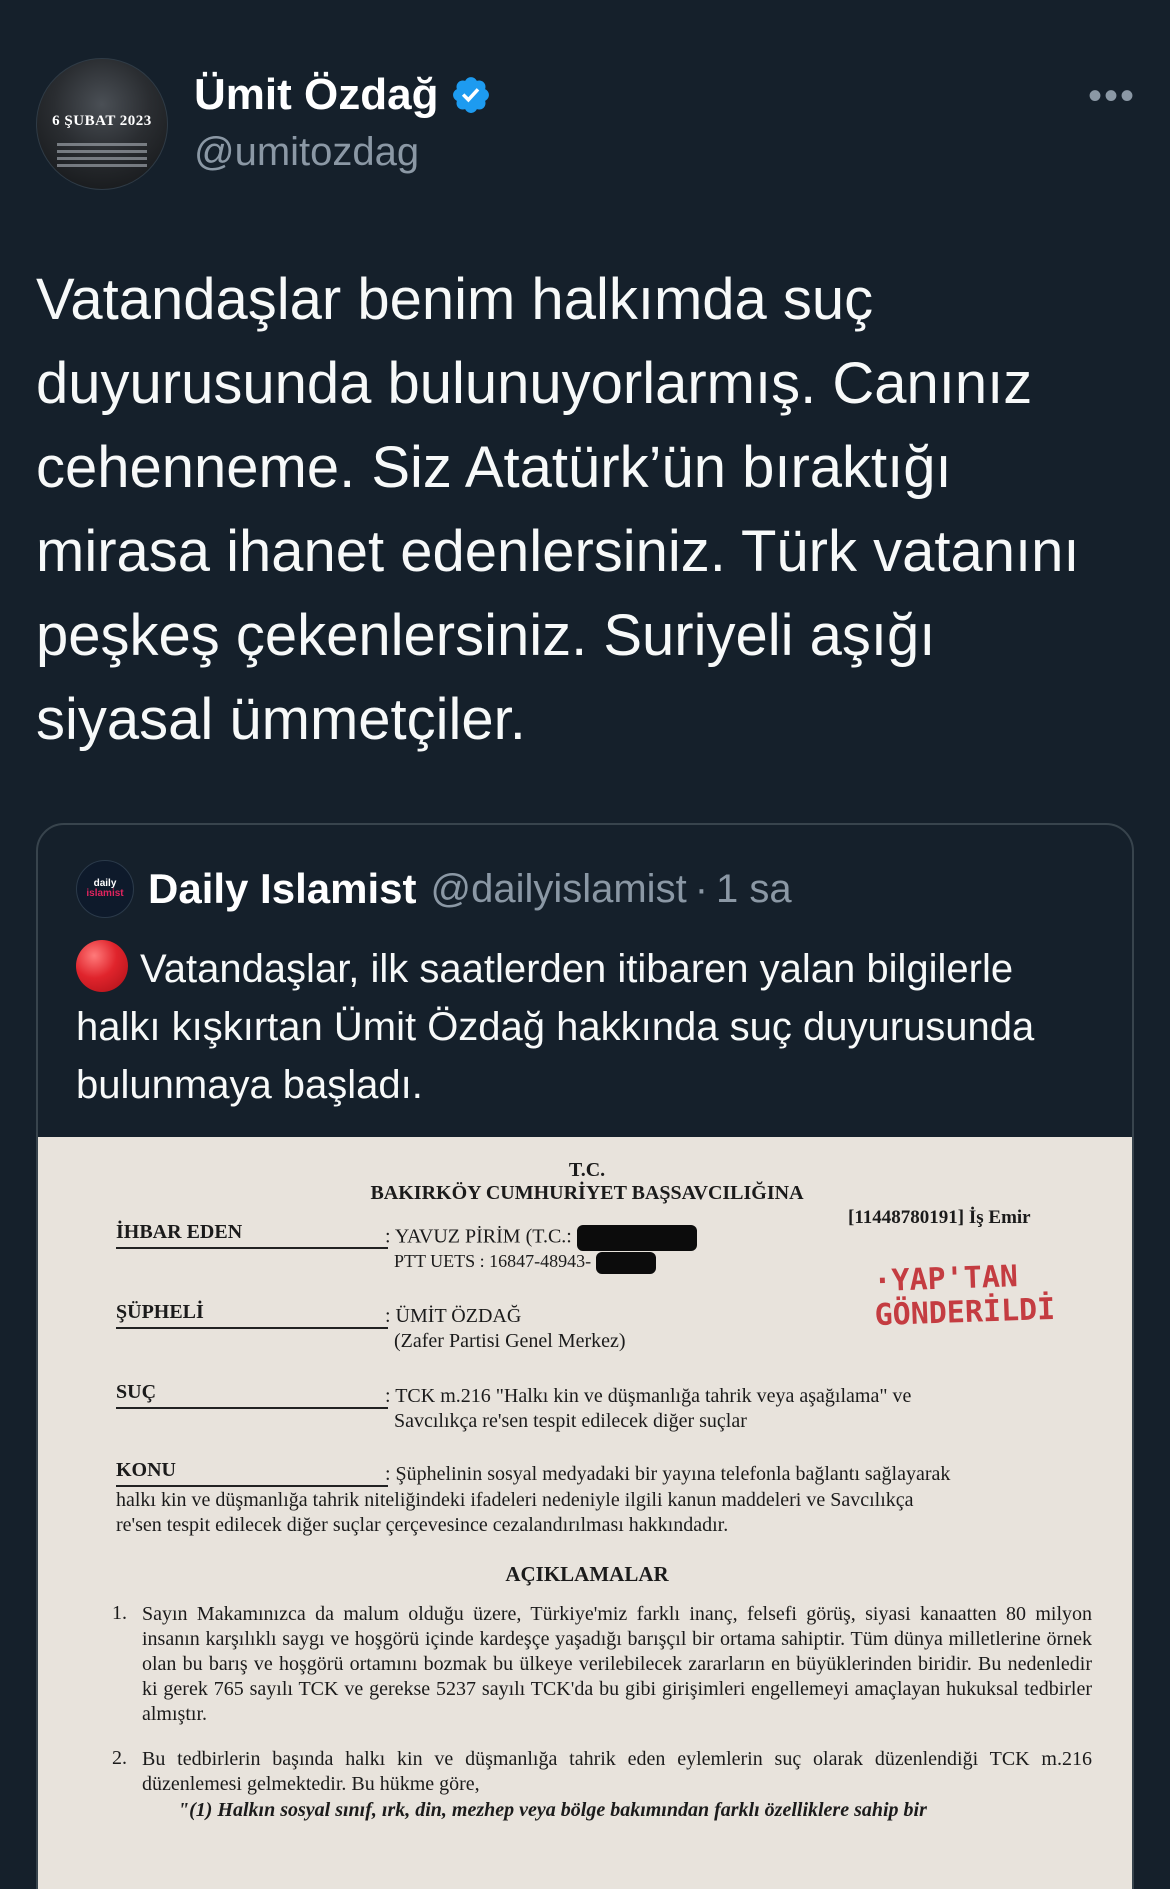 The height and width of the screenshot is (1889, 1170). What do you see at coordinates (282, 889) in the screenshot?
I see `quoted-author-name: Daily Islamist` at bounding box center [282, 889].